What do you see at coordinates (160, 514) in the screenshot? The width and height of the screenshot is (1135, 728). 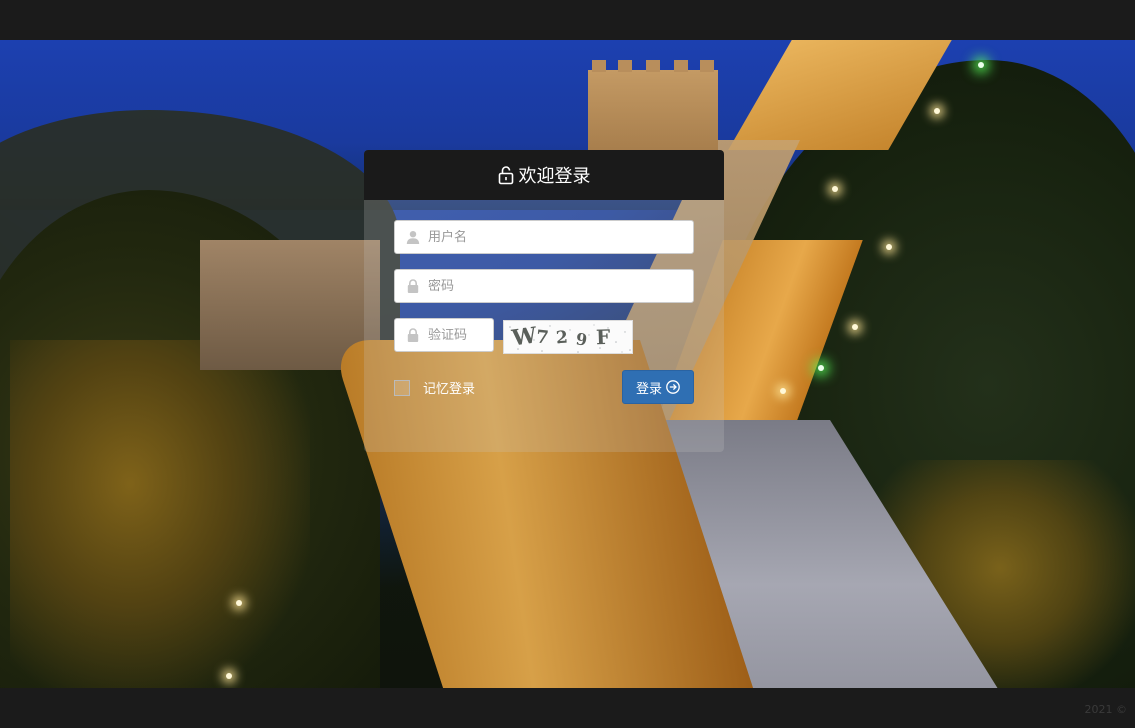 I see `foliage` at bounding box center [160, 514].